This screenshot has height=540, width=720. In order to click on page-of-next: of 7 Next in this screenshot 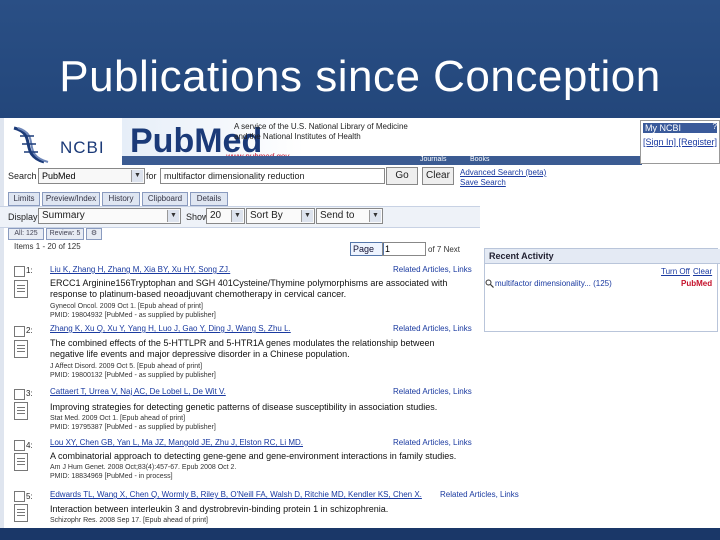, I will do `click(444, 249)`.